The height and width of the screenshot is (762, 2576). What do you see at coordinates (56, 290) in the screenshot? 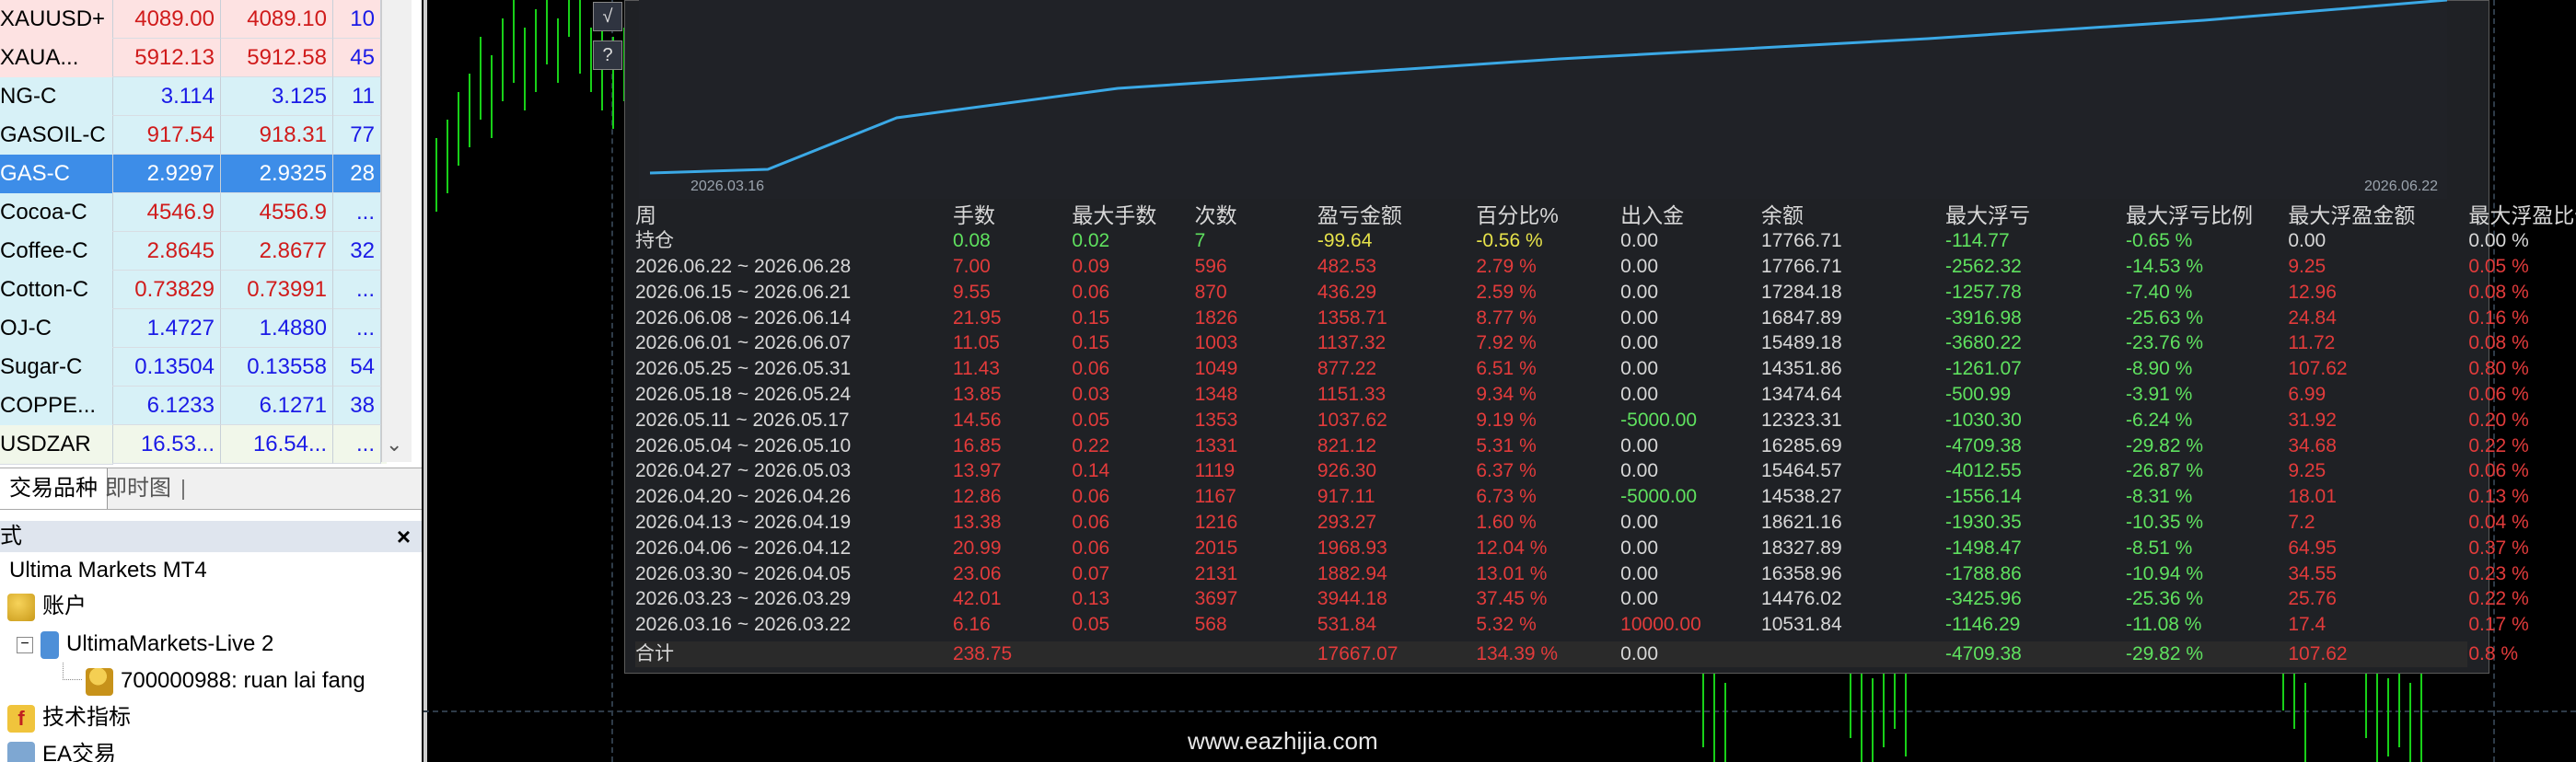
I see `market-symbol: Cotton-C` at bounding box center [56, 290].